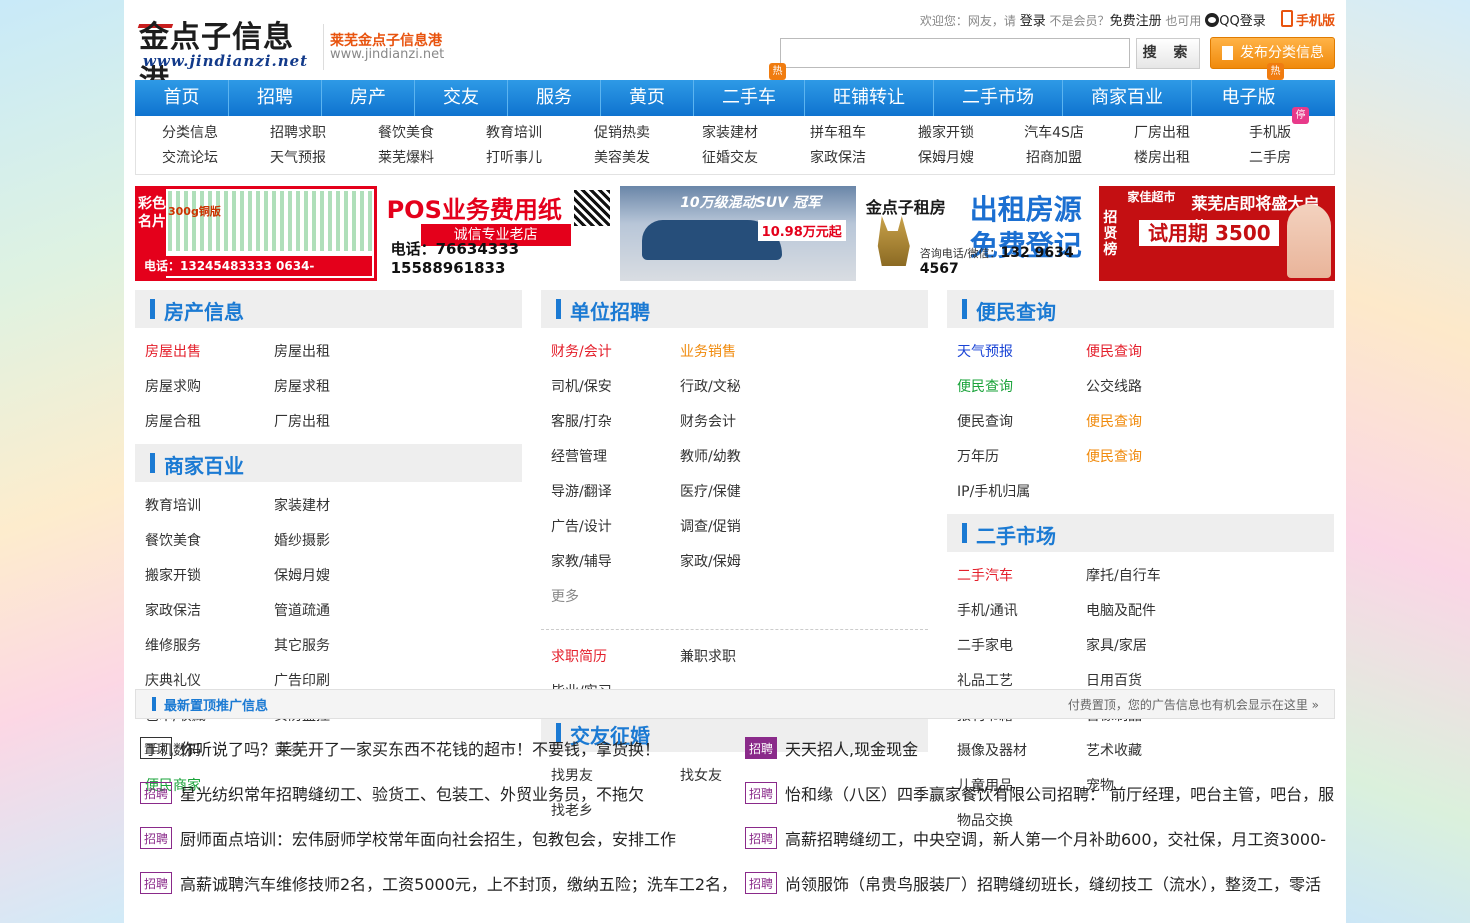 Image resolution: width=1470 pixels, height=923 pixels. What do you see at coordinates (1021, 457) in the screenshot?
I see `category-link: 万年历` at bounding box center [1021, 457].